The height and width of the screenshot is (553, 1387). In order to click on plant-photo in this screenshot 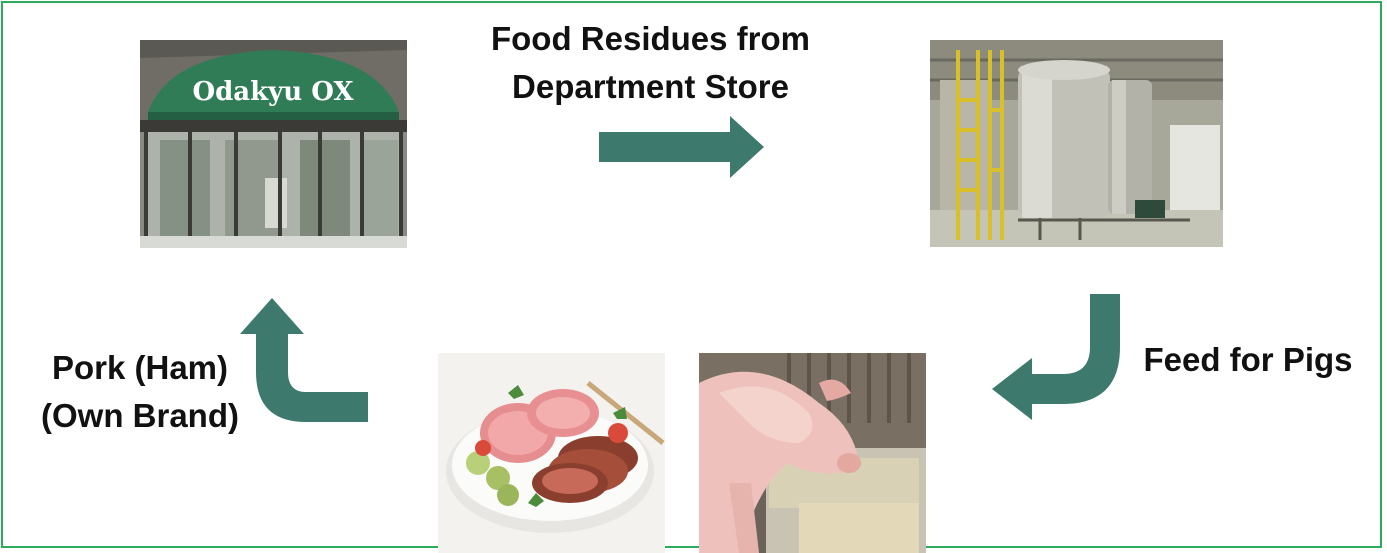, I will do `click(1076, 143)`.